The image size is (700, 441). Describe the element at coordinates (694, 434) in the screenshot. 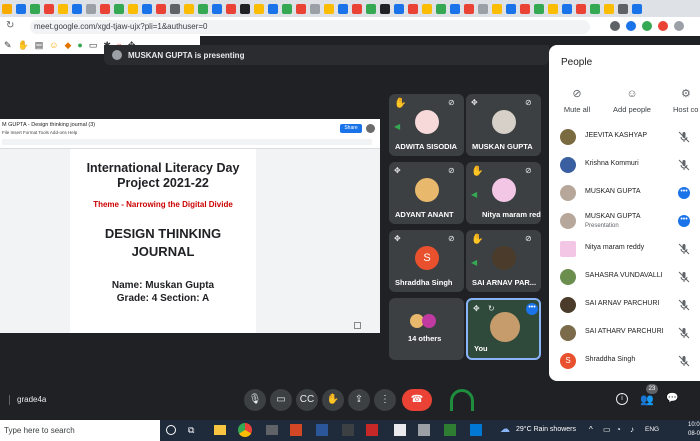

I see `clock-date: 08-0` at that location.